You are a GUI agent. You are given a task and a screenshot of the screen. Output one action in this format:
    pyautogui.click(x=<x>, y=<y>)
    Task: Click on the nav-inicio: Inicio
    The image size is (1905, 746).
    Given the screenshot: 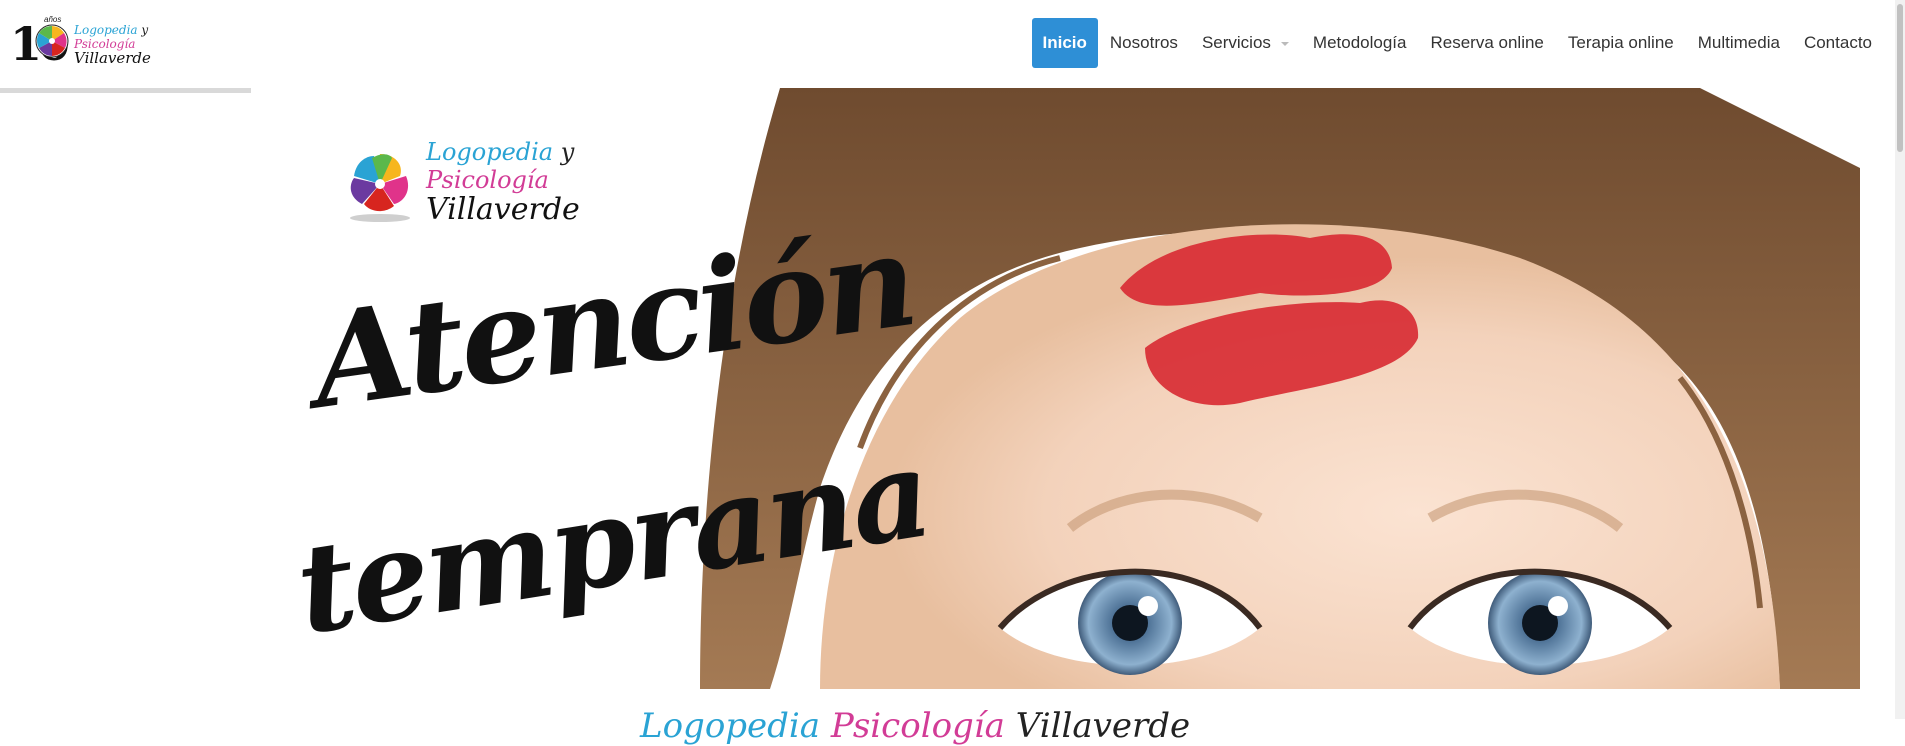 What is the action you would take?
    pyautogui.click(x=1064, y=43)
    